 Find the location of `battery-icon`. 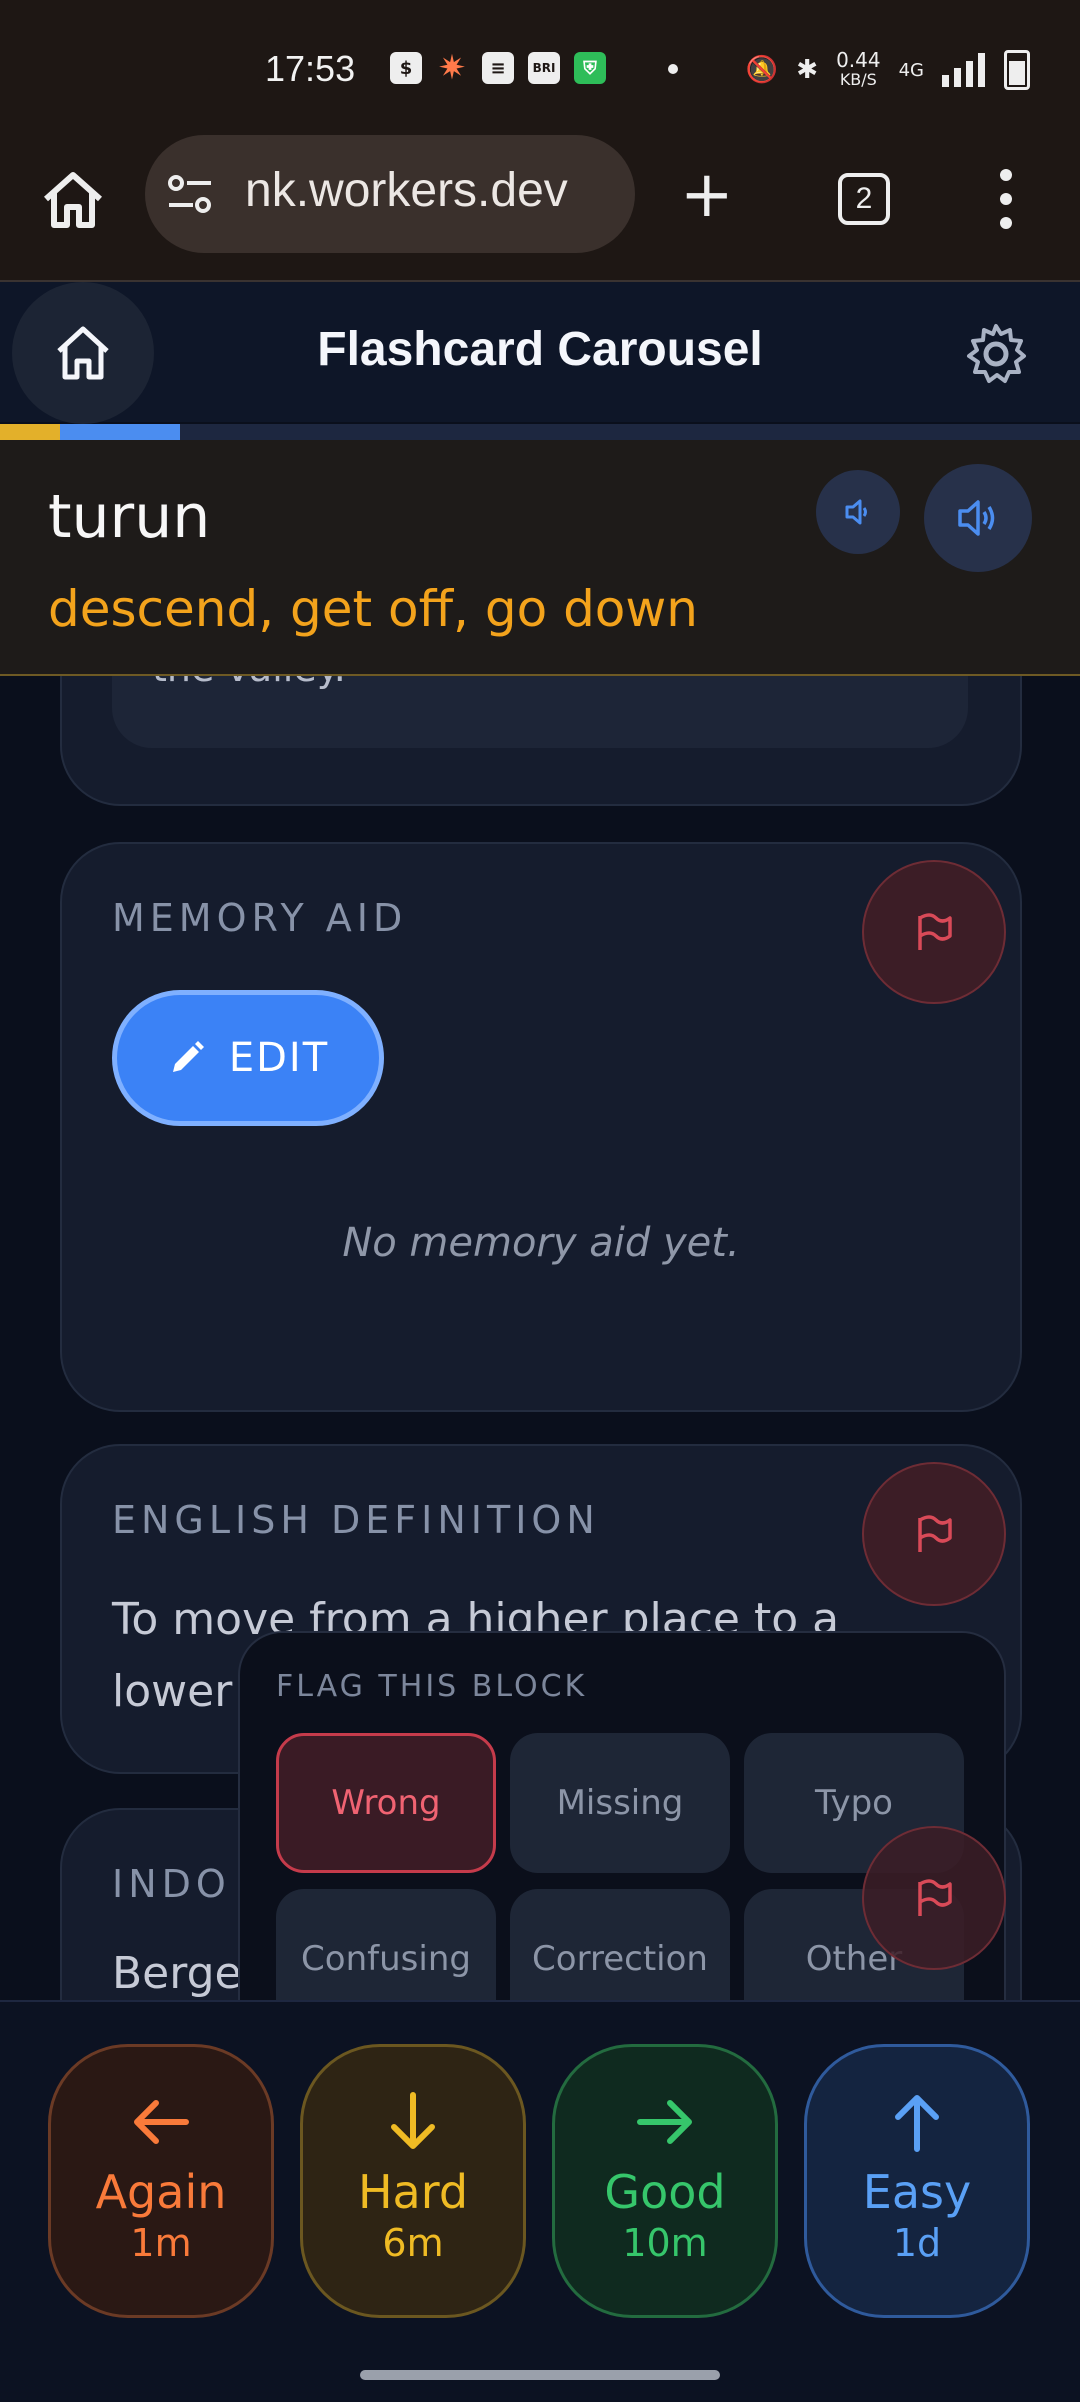

battery-icon is located at coordinates (1017, 70).